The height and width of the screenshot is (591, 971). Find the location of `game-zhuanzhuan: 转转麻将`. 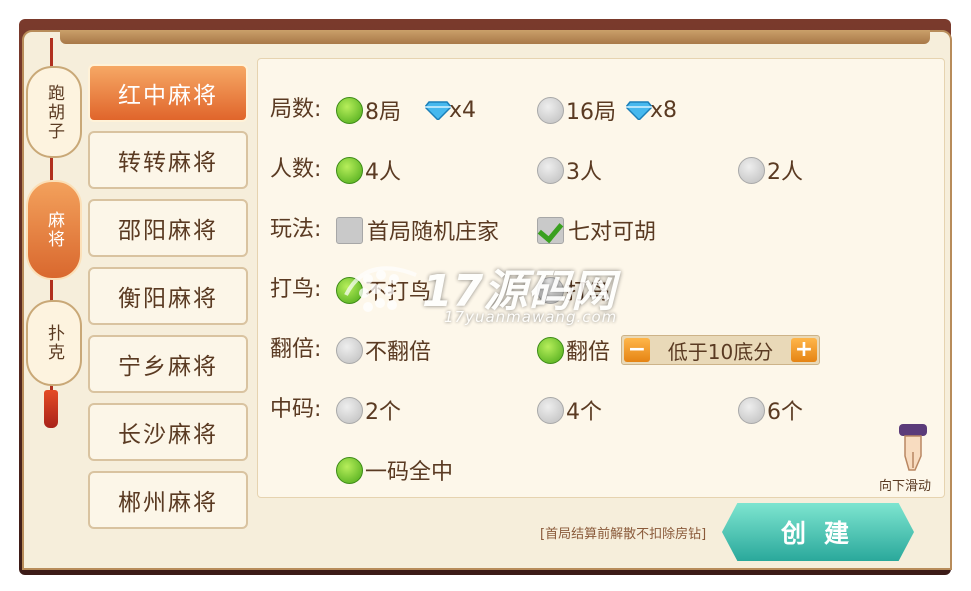

game-zhuanzhuan: 转转麻将 is located at coordinates (168, 160).